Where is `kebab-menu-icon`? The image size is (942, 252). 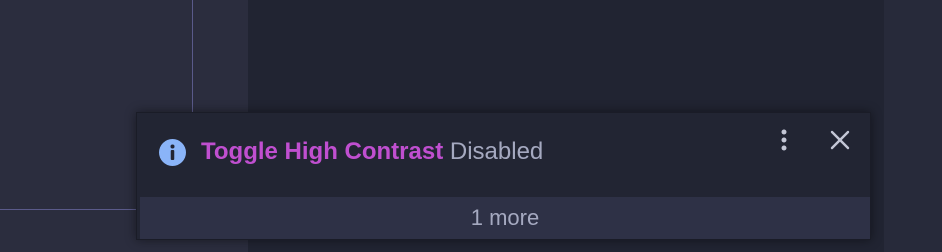 kebab-menu-icon is located at coordinates (784, 140).